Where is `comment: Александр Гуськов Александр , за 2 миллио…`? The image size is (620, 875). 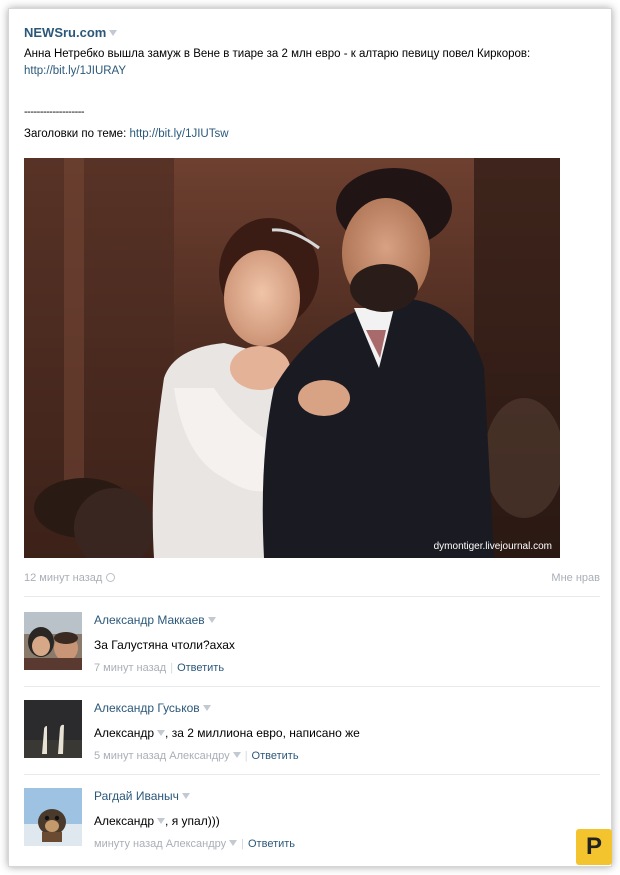
comment: Александр Гуськов Александр , за 2 миллио… is located at coordinates (312, 740).